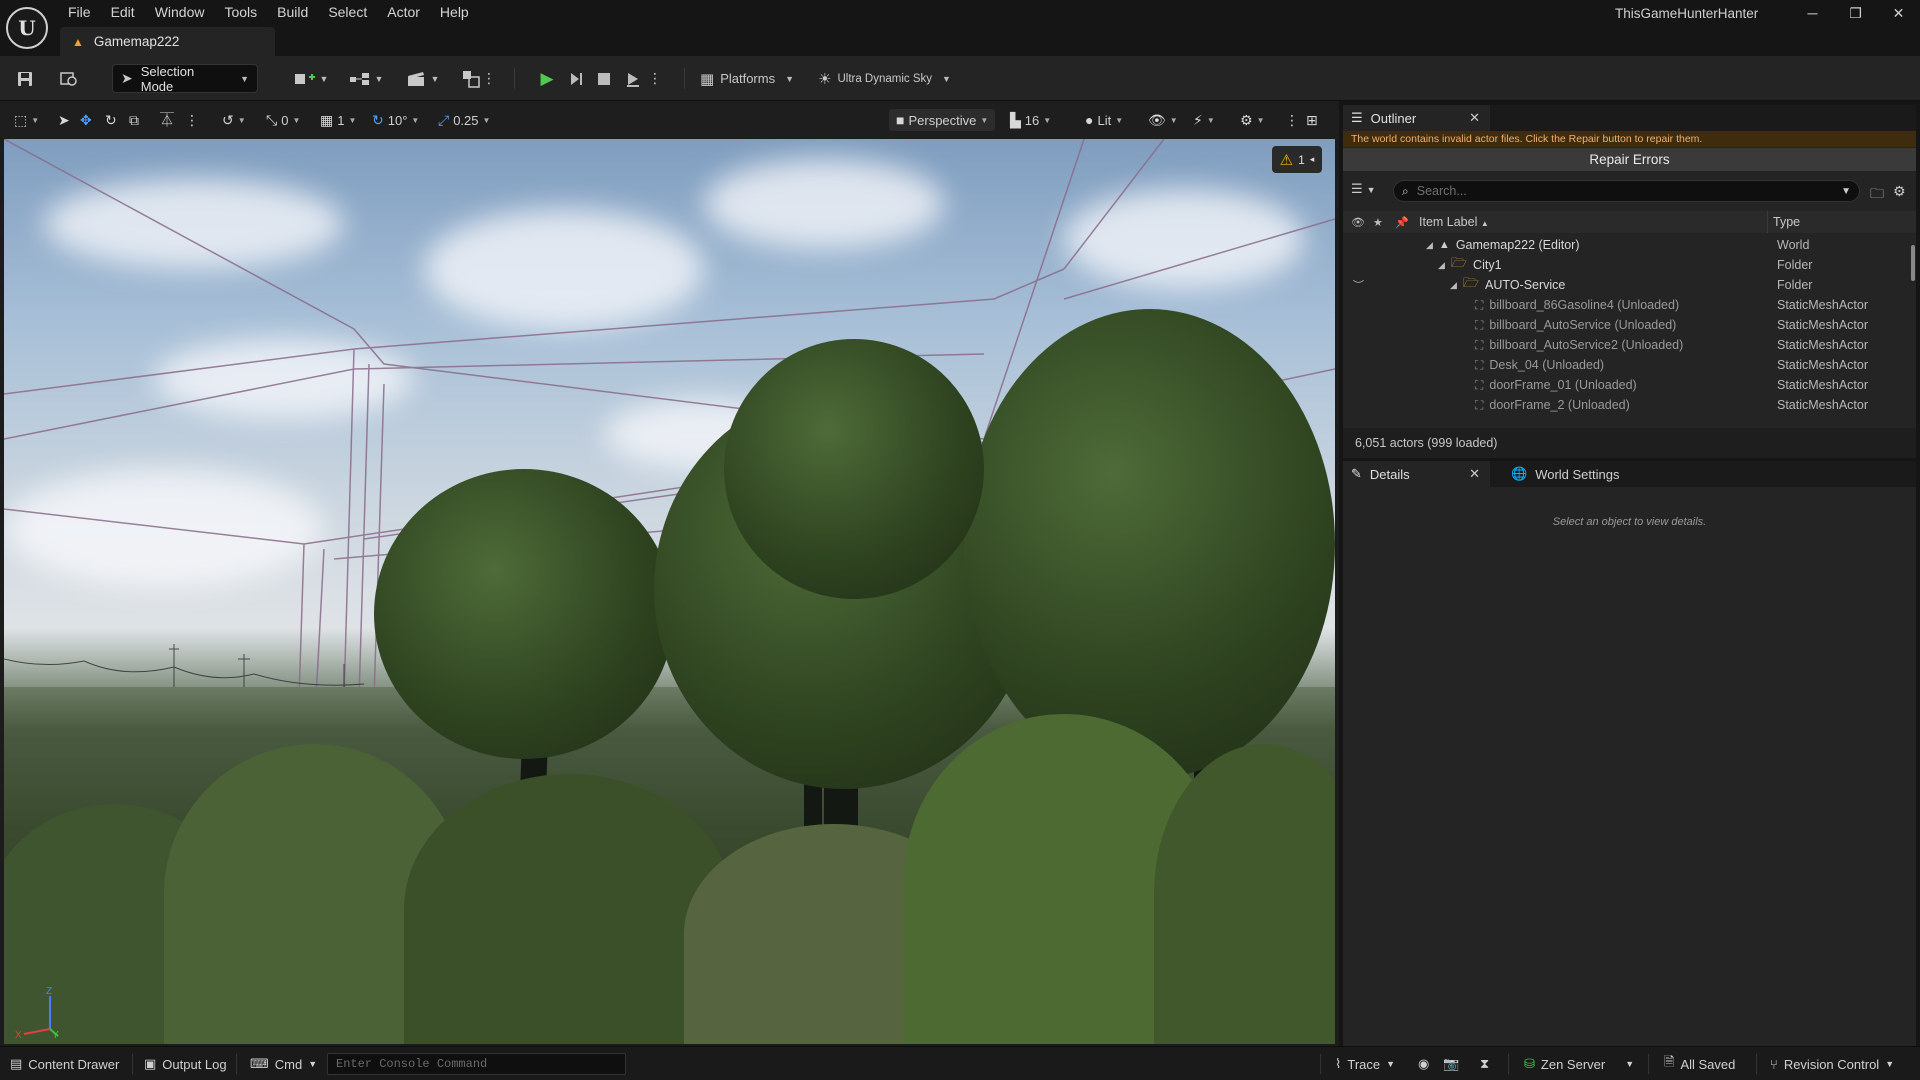 The width and height of the screenshot is (1920, 1080). Describe the element at coordinates (26, 120) in the screenshot. I see `viewport-options-dropdown: ⬚ ▼` at that location.